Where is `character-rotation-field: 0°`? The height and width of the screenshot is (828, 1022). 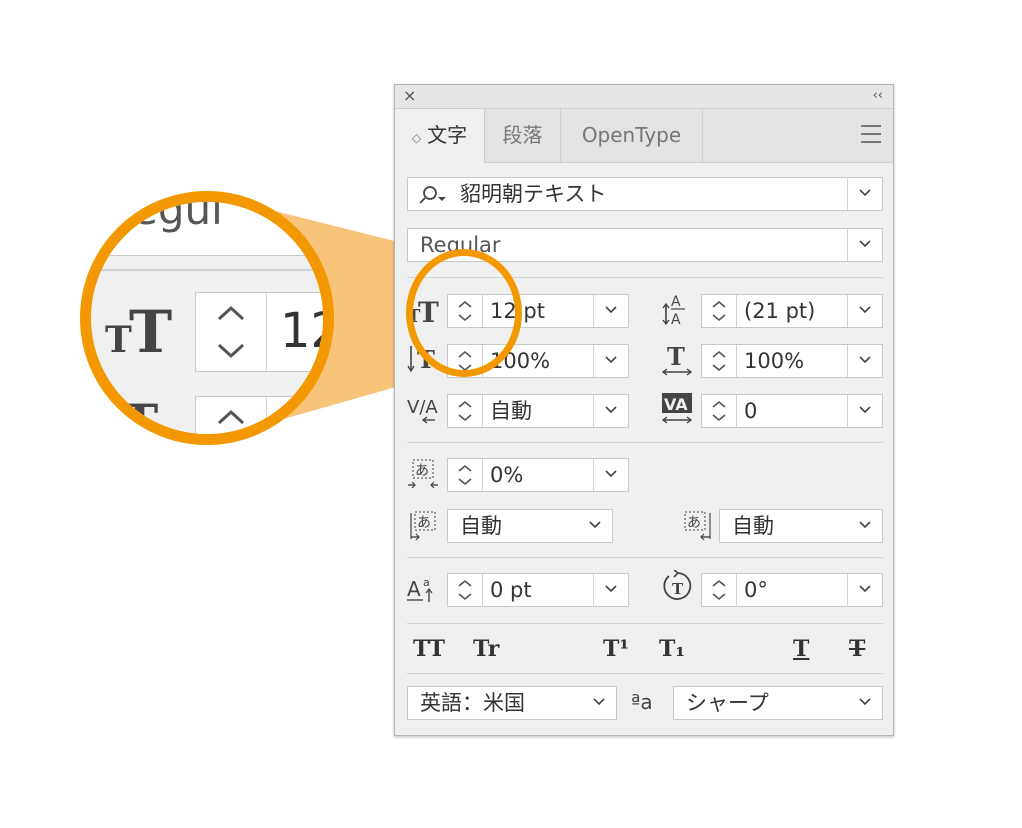 character-rotation-field: 0° is located at coordinates (792, 590).